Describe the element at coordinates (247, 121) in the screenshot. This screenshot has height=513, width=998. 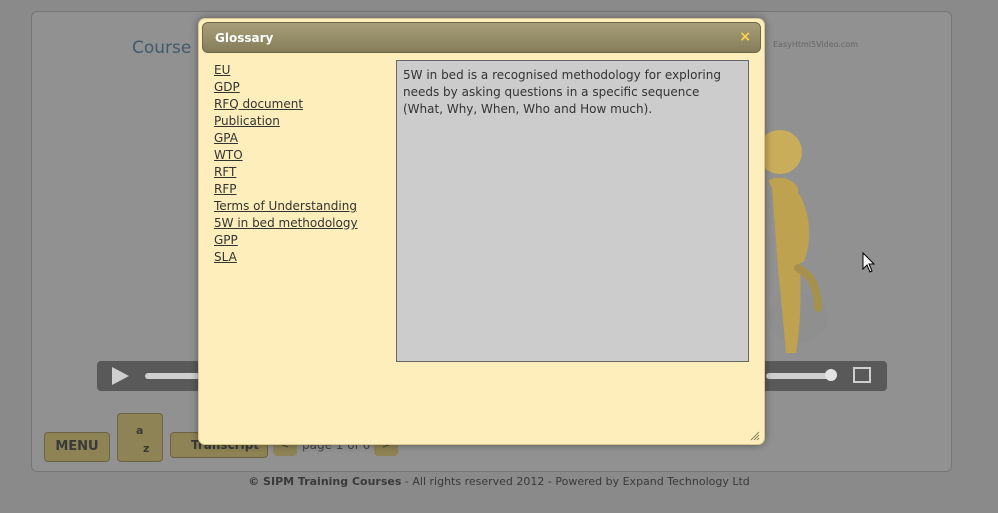
I see `glossary-term-publication: Publication` at that location.